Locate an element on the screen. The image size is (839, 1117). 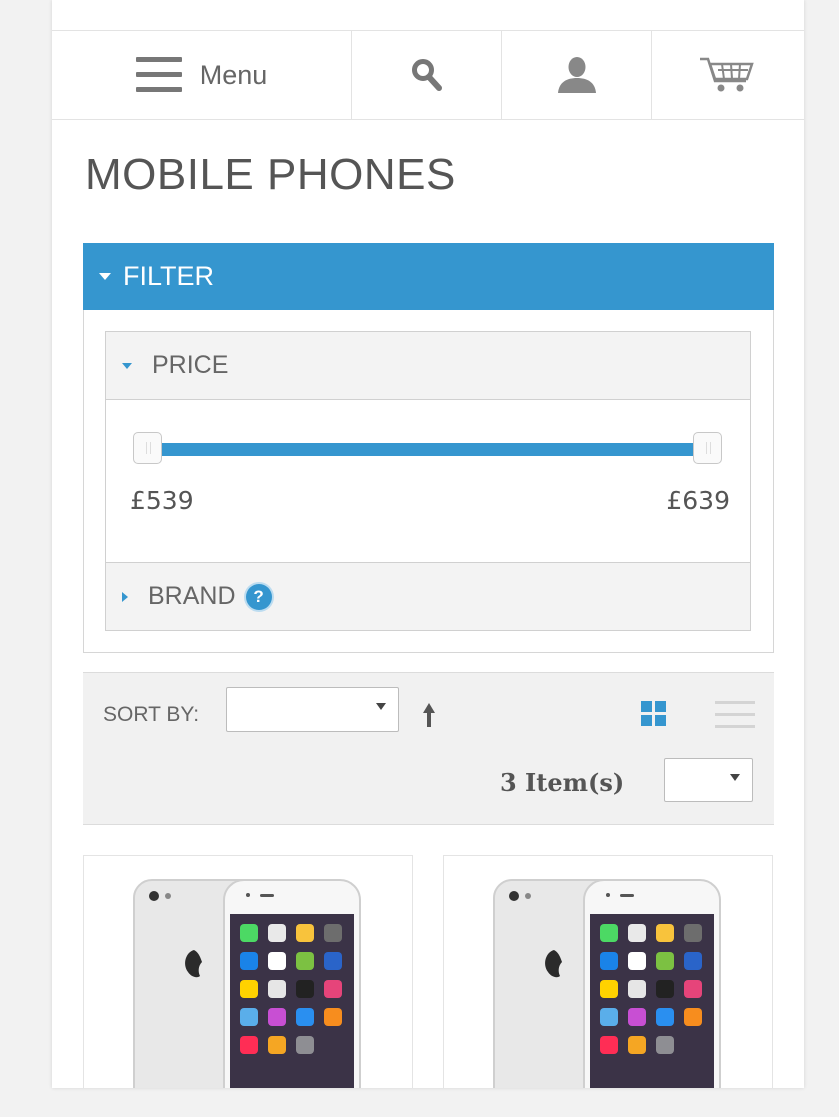
user-icon is located at coordinates (576, 75).